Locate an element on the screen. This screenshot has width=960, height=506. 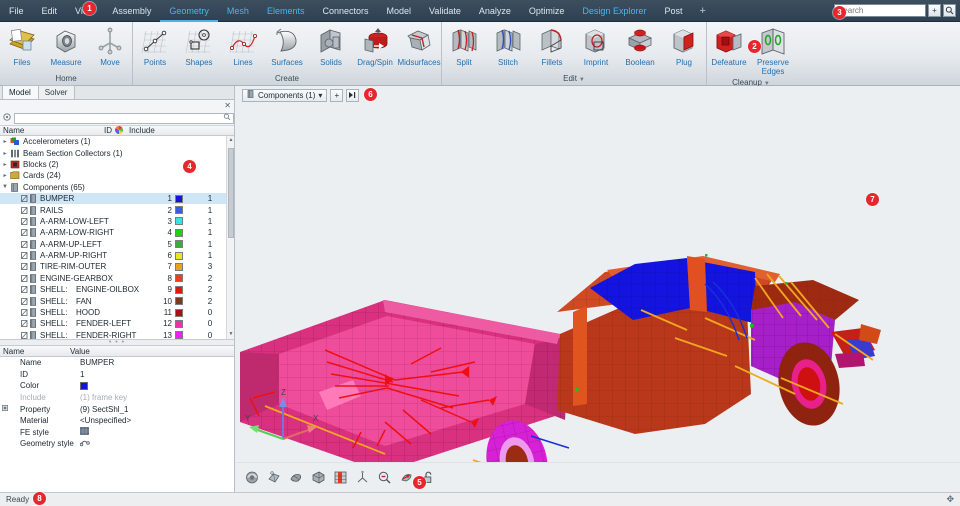
property-value: (9) SectShl_1 is located at coordinates (156, 409).